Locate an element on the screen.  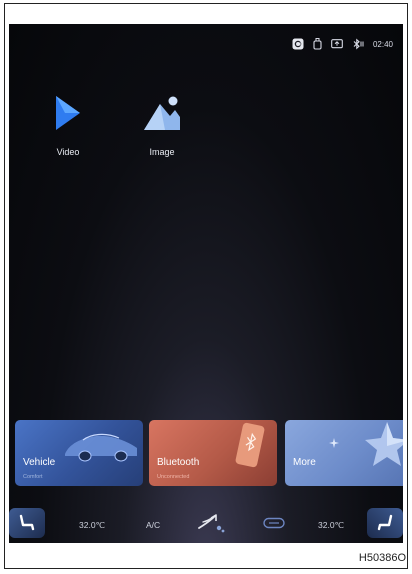
fan-airflow-icon is located at coordinates (212, 523).